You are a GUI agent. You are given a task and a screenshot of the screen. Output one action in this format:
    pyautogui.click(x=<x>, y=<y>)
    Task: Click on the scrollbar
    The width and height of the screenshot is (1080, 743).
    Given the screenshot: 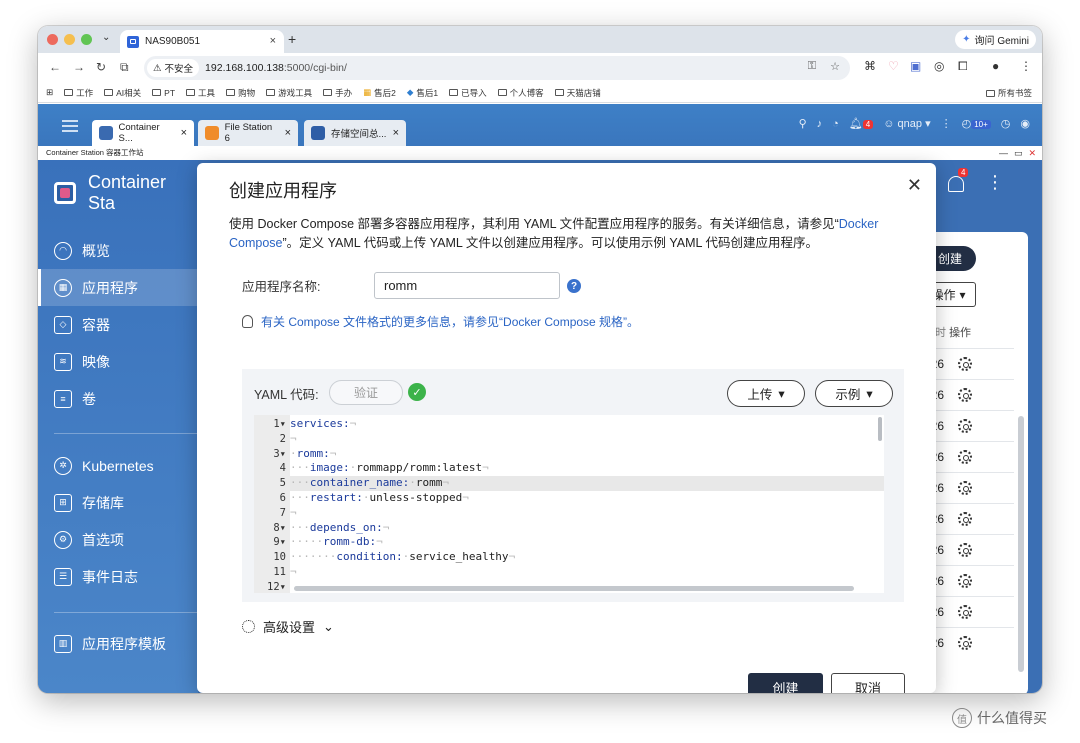 What is the action you would take?
    pyautogui.click(x=1021, y=544)
    